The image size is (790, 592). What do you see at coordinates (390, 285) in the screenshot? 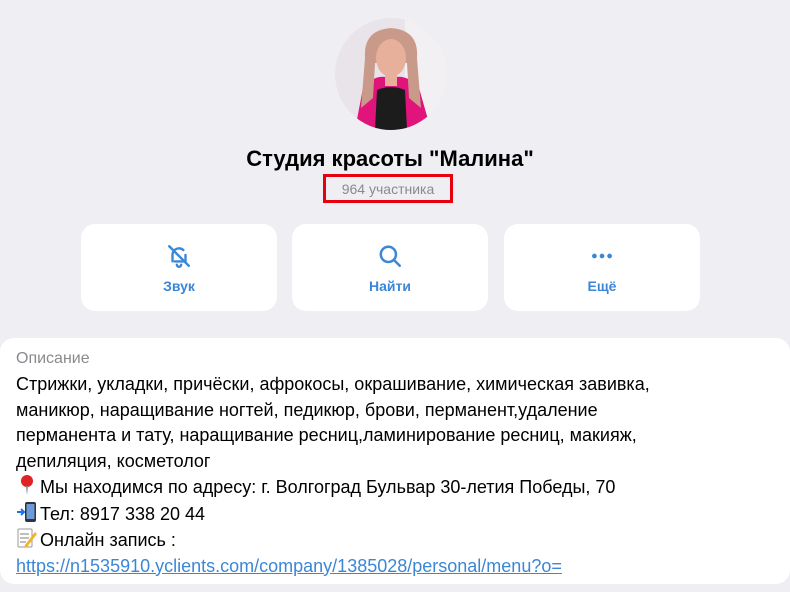
I see `search-button-label: Найти` at bounding box center [390, 285].